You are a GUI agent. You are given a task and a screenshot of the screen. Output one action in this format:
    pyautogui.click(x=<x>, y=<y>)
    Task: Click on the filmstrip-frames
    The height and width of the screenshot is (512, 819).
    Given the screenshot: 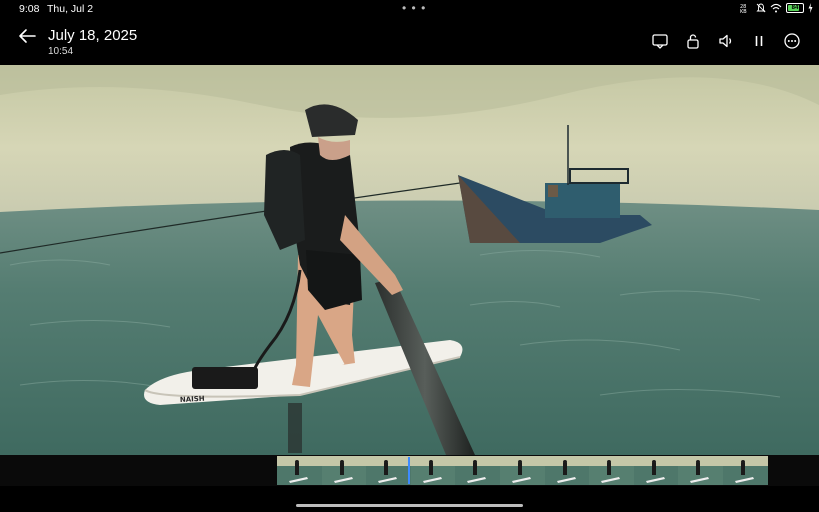 What is the action you would take?
    pyautogui.click(x=522, y=470)
    